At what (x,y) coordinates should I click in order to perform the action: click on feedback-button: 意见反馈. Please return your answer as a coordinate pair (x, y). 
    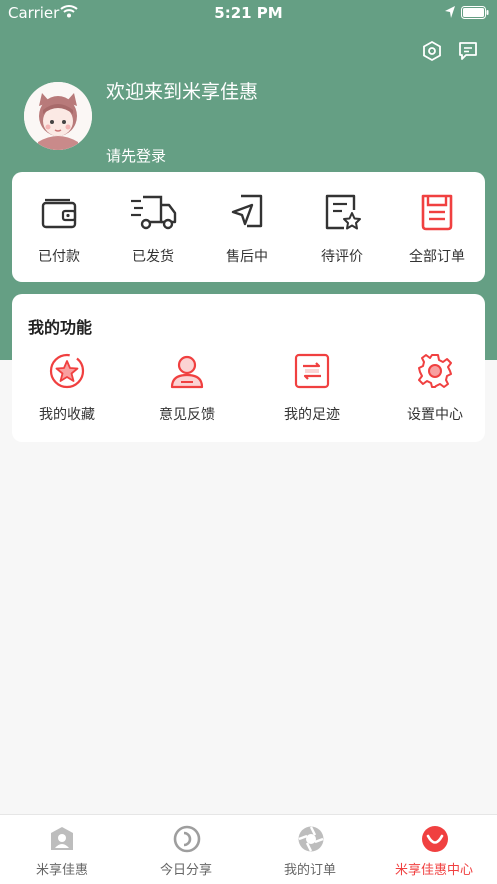
    Looking at the image, I should click on (187, 388).